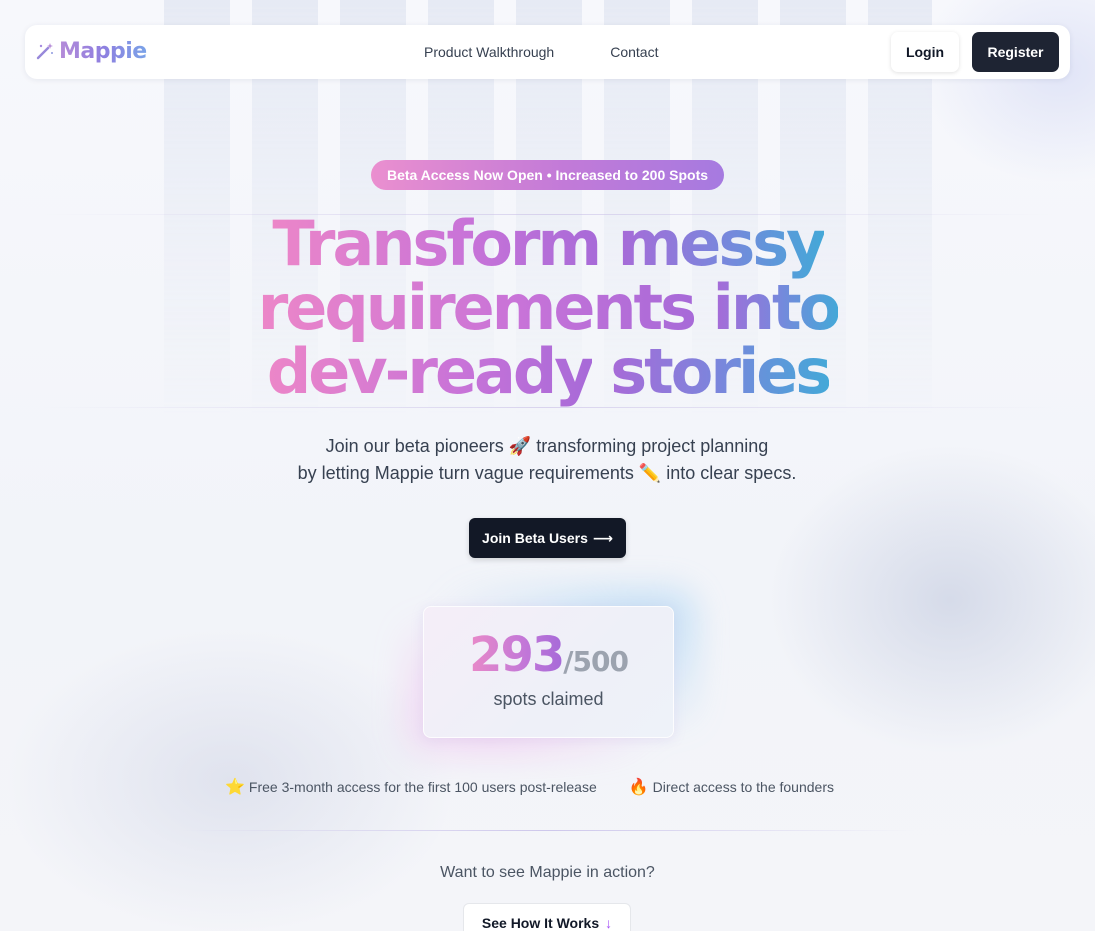 This screenshot has width=1095, height=931. I want to click on spots-claimed-number: 293, so click(517, 655).